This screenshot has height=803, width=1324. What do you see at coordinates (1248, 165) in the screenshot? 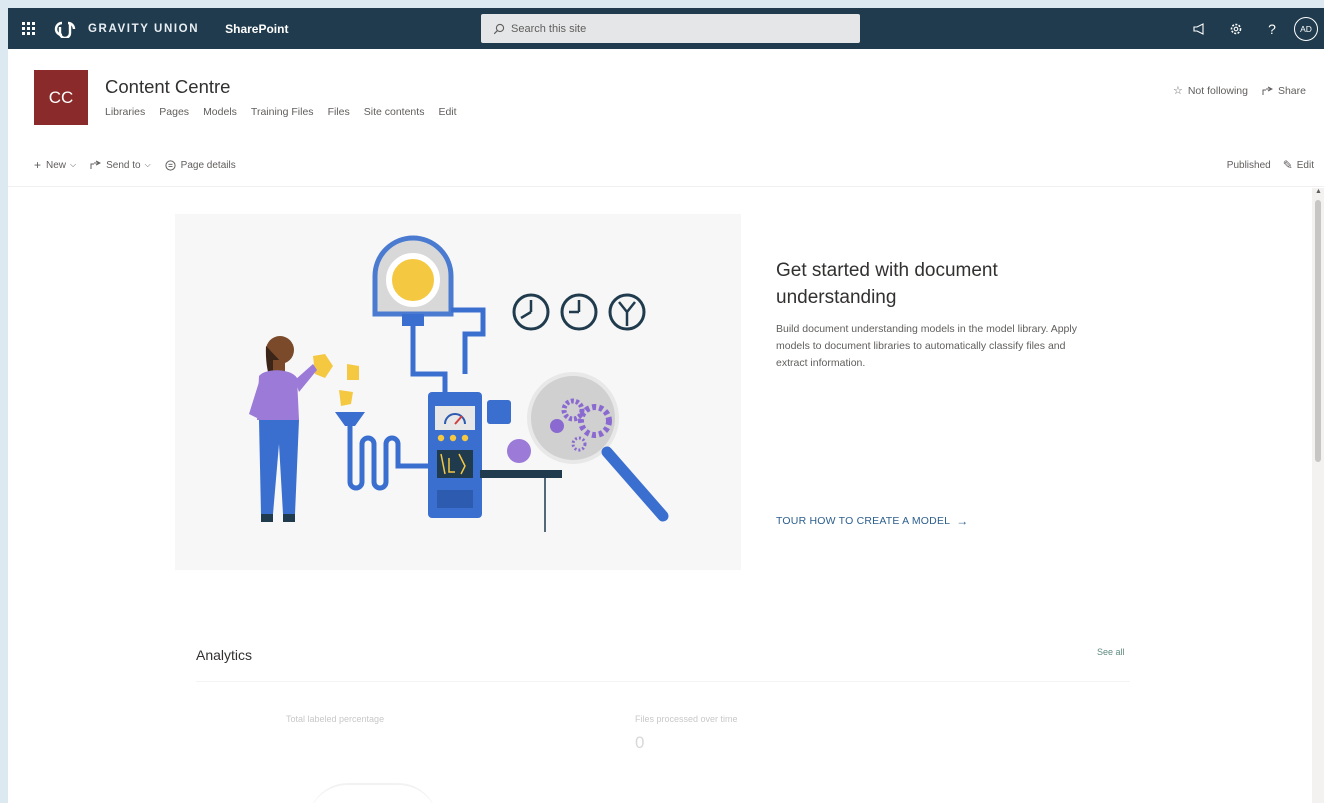
I see `publish-status: Published` at bounding box center [1248, 165].